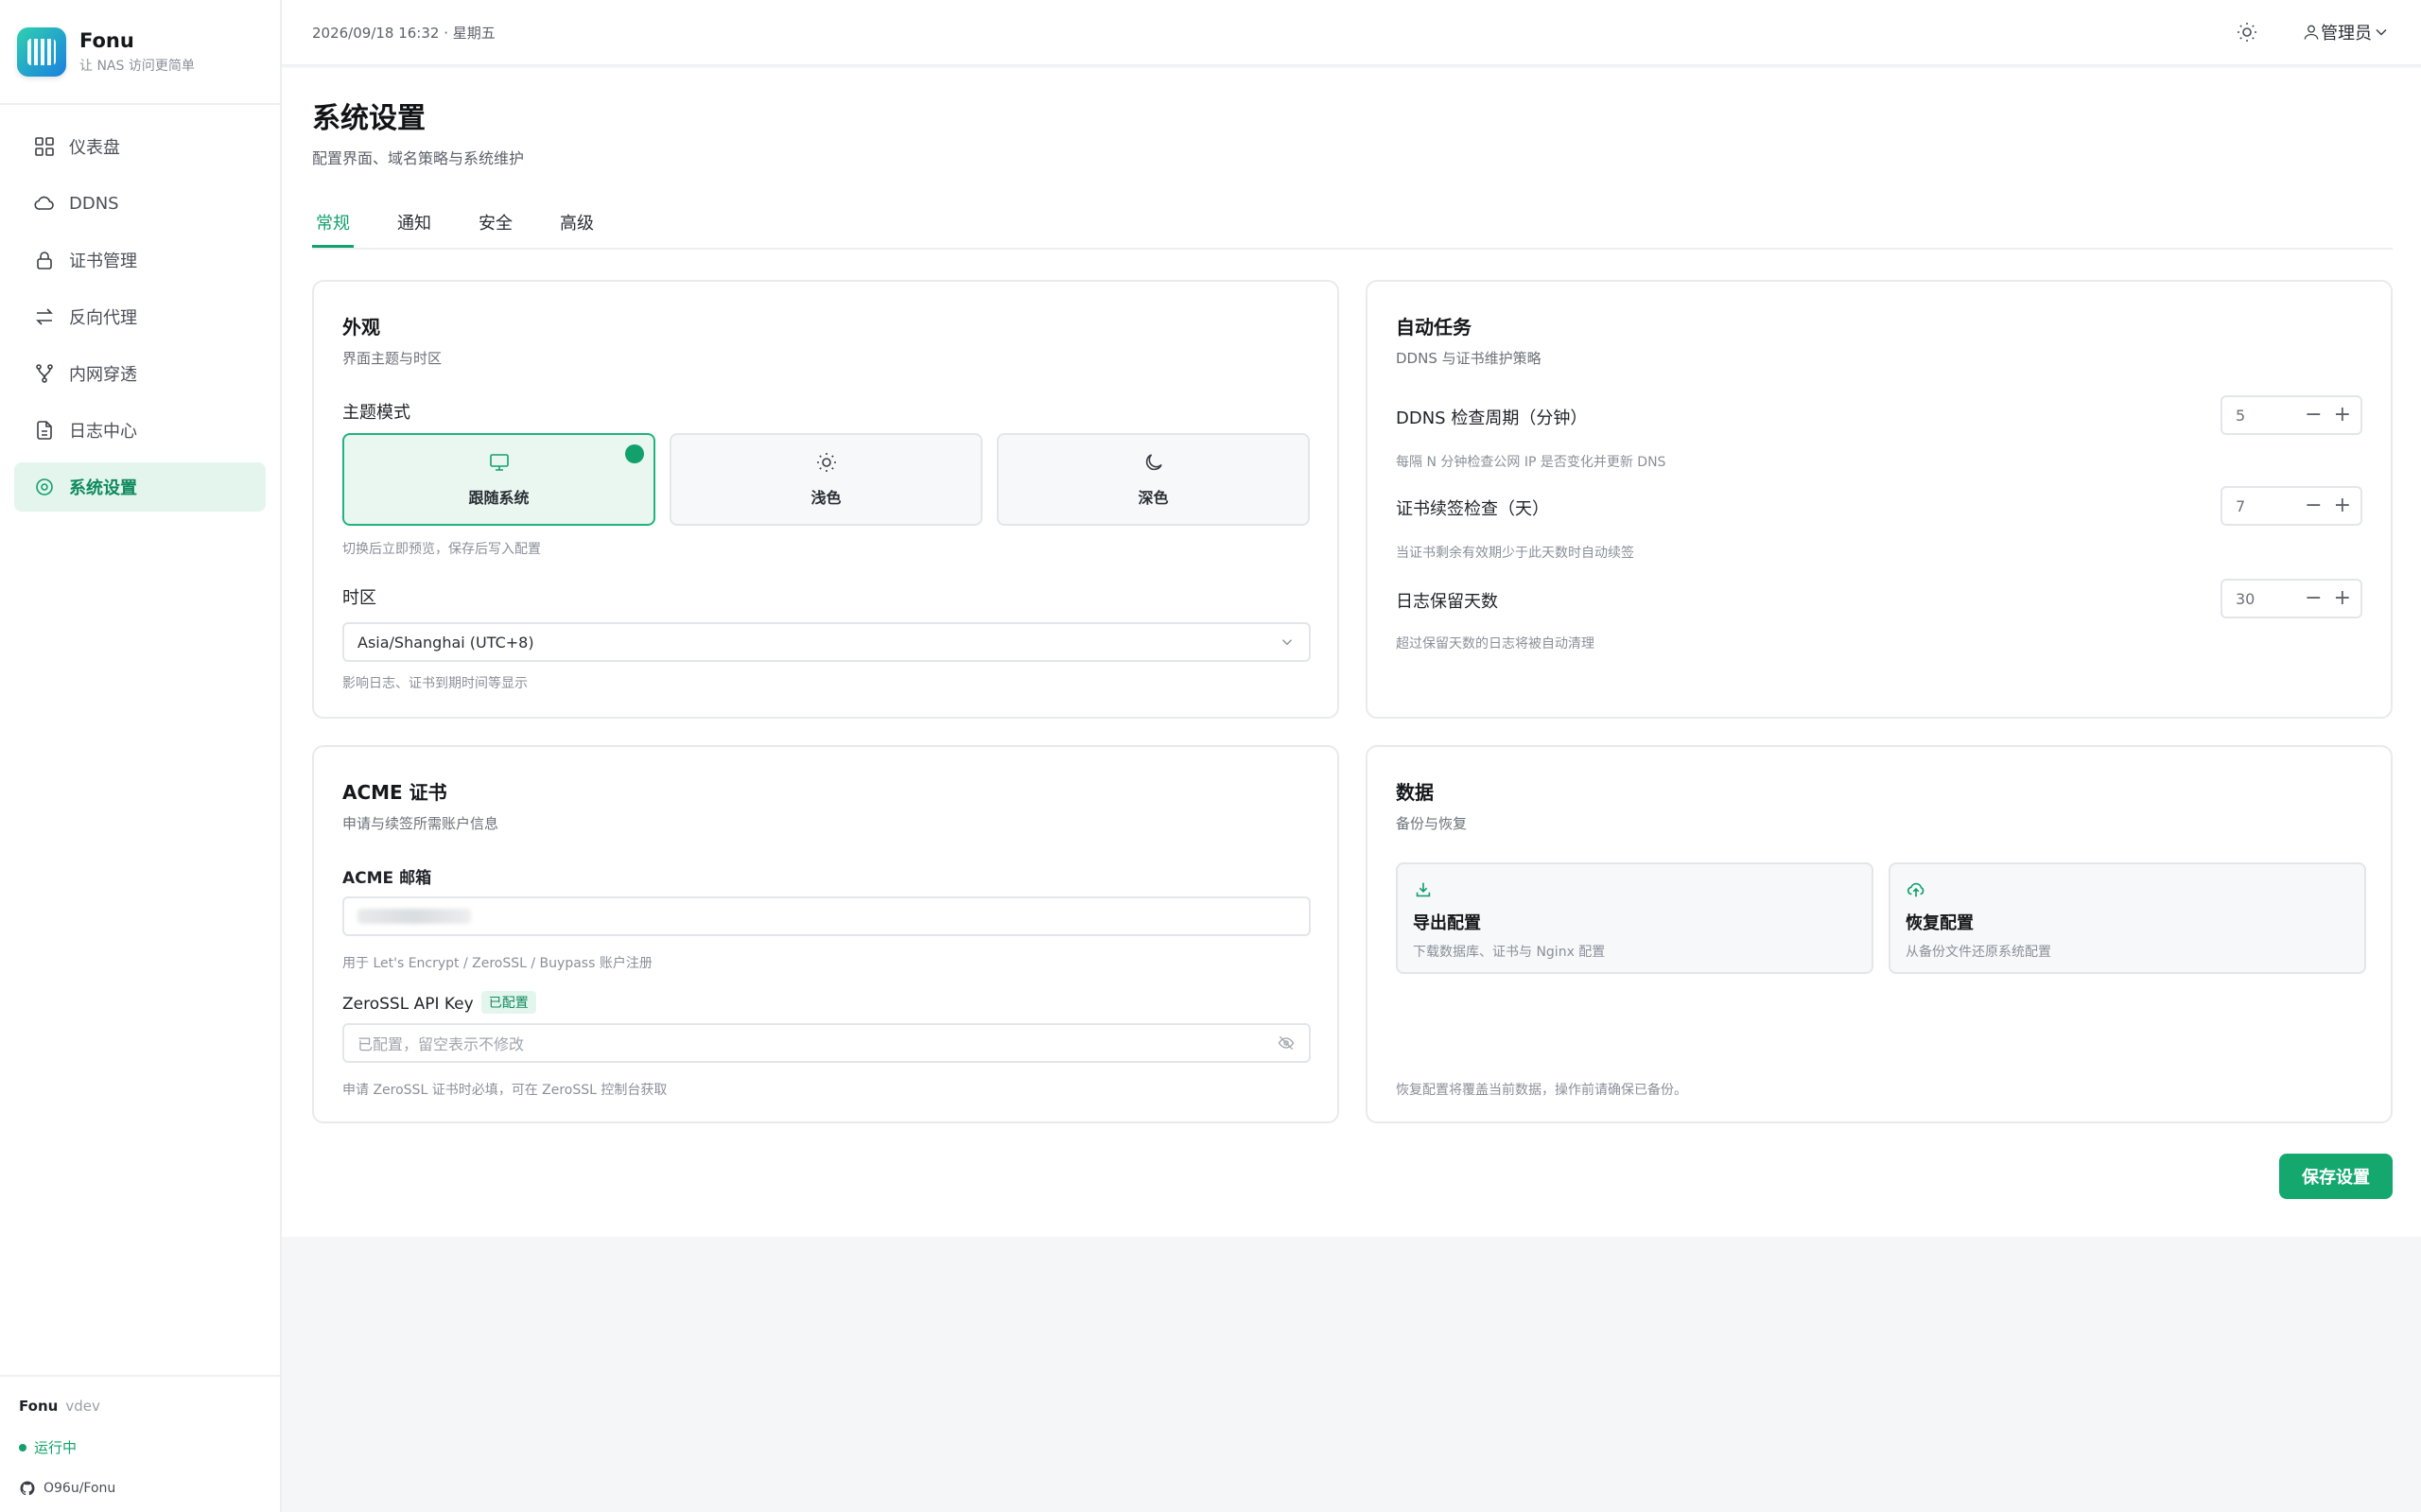 The image size is (2421, 1512). Describe the element at coordinates (2291, 506) in the screenshot. I see `cert-renew-stepper: 7 − +` at that location.